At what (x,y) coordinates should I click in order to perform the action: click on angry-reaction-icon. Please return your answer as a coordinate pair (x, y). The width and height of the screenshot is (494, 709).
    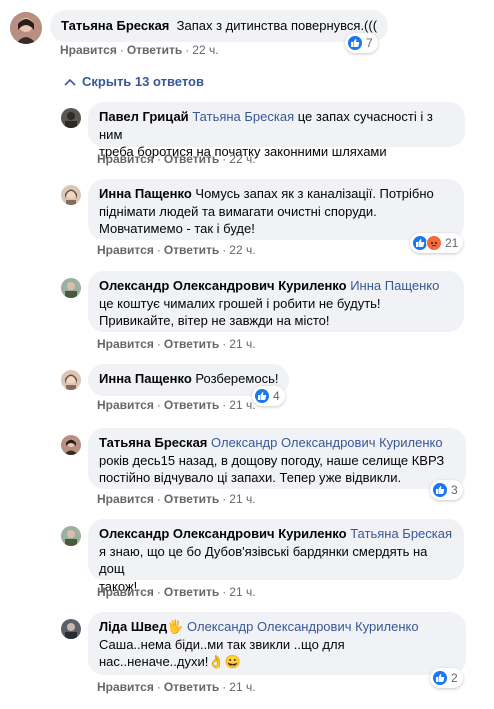
    Looking at the image, I should click on (434, 243).